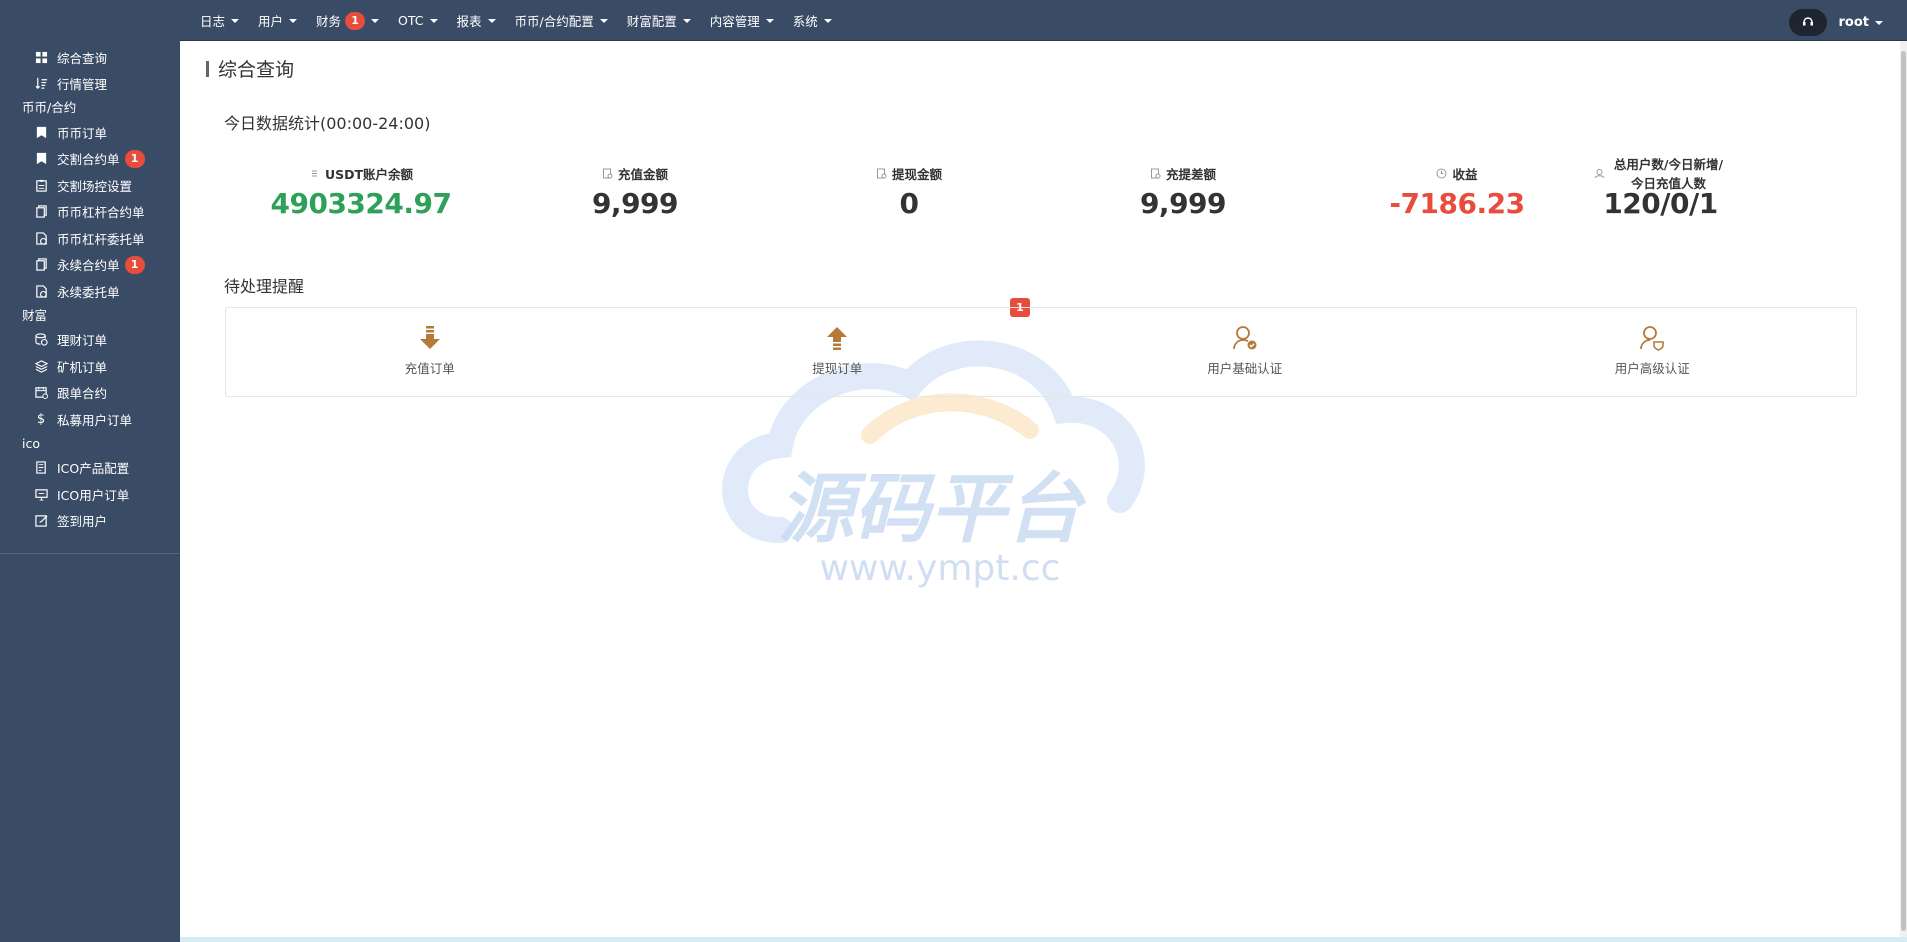  Describe the element at coordinates (31, 443) in the screenshot. I see `sidebar-group-ico: ico` at that location.